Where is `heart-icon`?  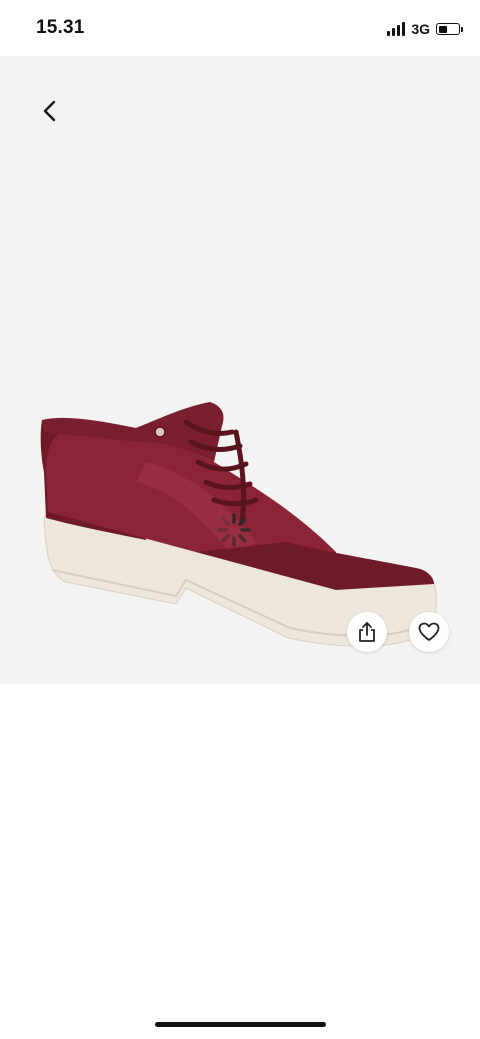
heart-icon is located at coordinates (429, 631).